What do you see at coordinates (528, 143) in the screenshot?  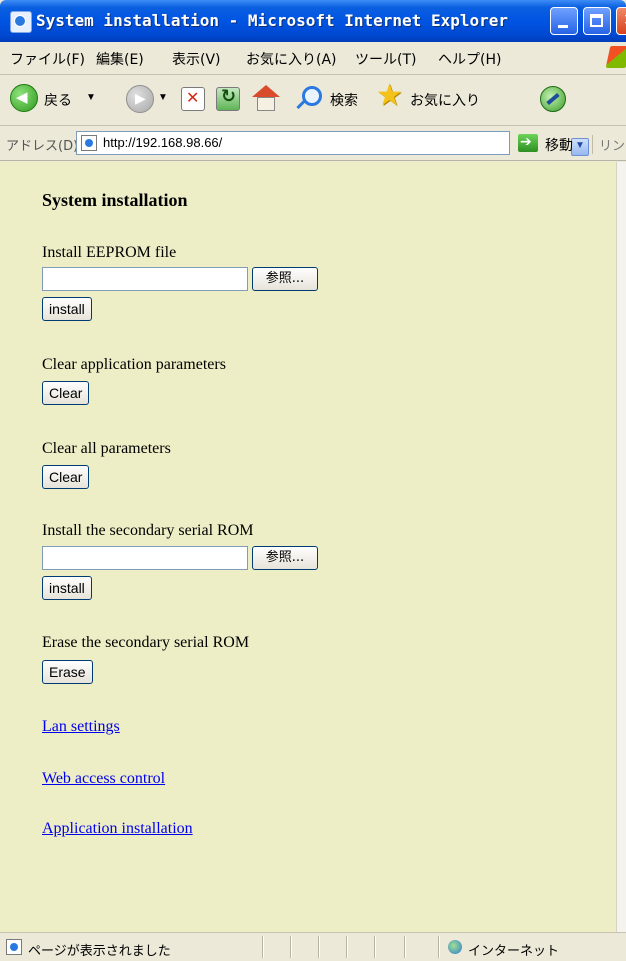 I see `go-arrow-icon` at bounding box center [528, 143].